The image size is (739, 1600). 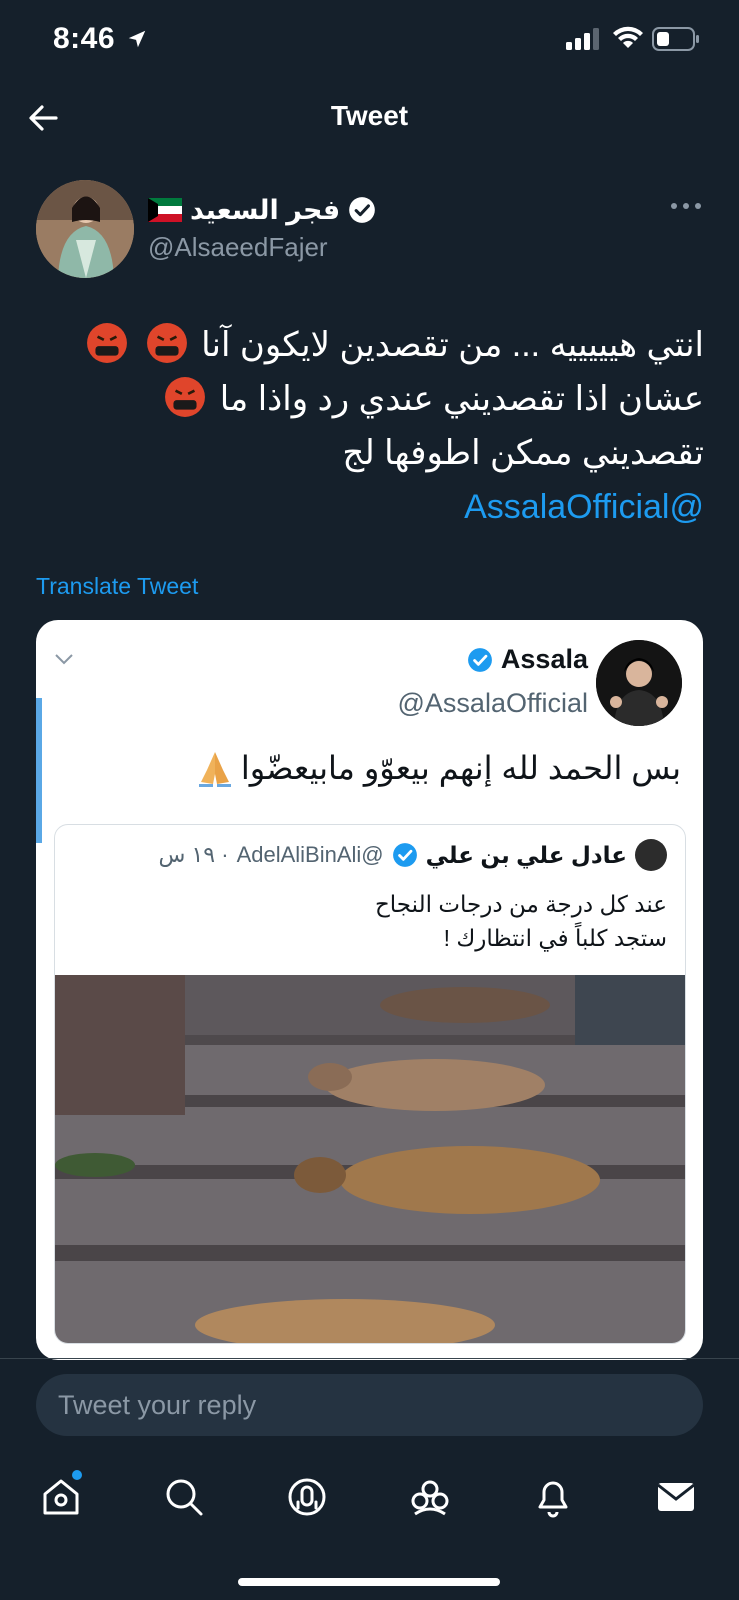 What do you see at coordinates (369, 1358) in the screenshot?
I see `divider` at bounding box center [369, 1358].